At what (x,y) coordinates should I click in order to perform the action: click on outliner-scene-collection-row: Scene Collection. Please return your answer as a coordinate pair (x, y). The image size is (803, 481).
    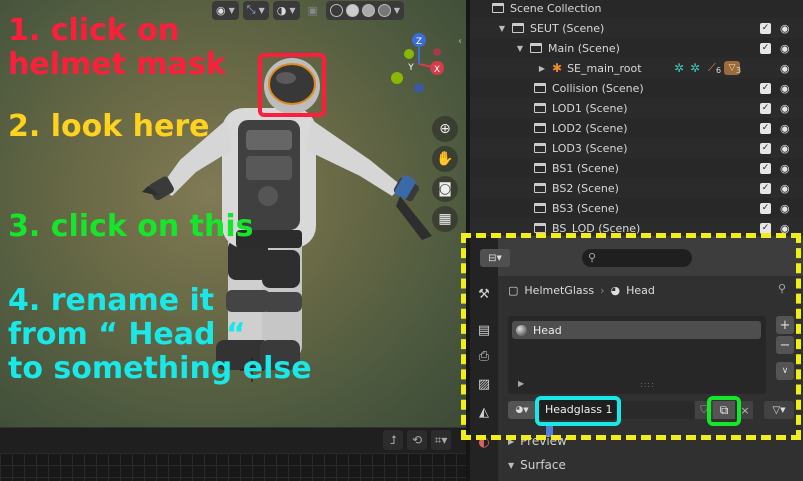
    Looking at the image, I should click on (636, 9).